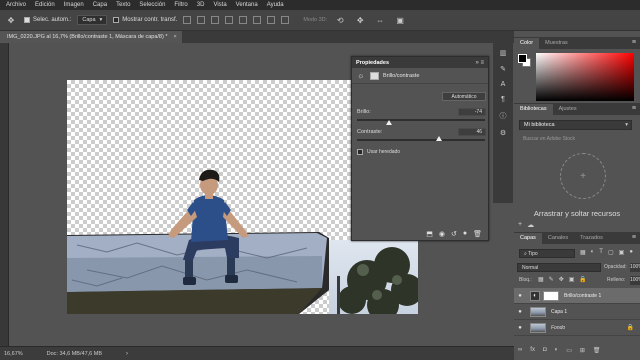 Image resolution: width=640 pixels, height=360 pixels. I want to click on auto-select-checkbox, so click(27, 20).